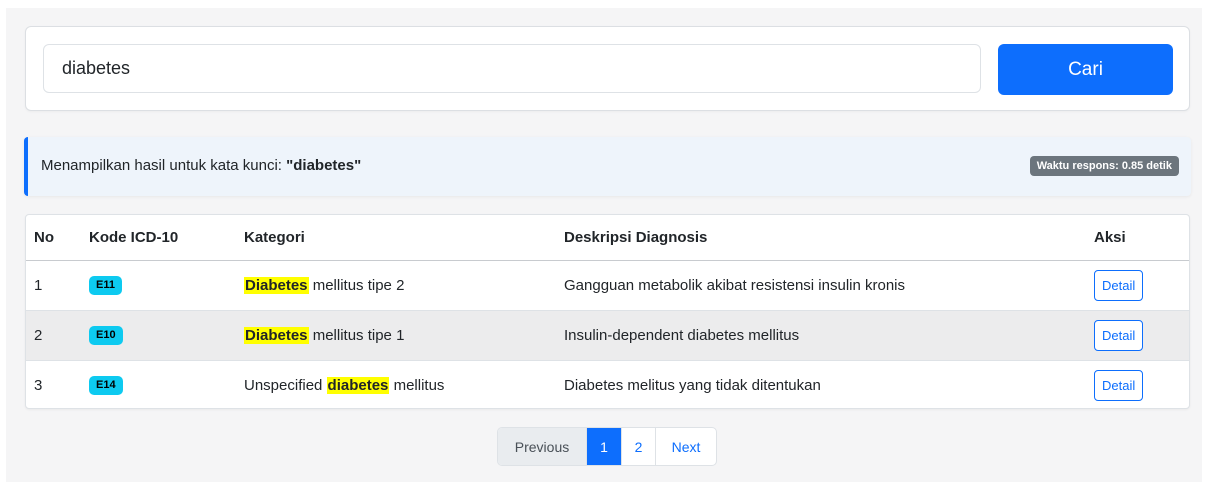 This screenshot has width=1208, height=482. I want to click on pagination-next: Next, so click(686, 446).